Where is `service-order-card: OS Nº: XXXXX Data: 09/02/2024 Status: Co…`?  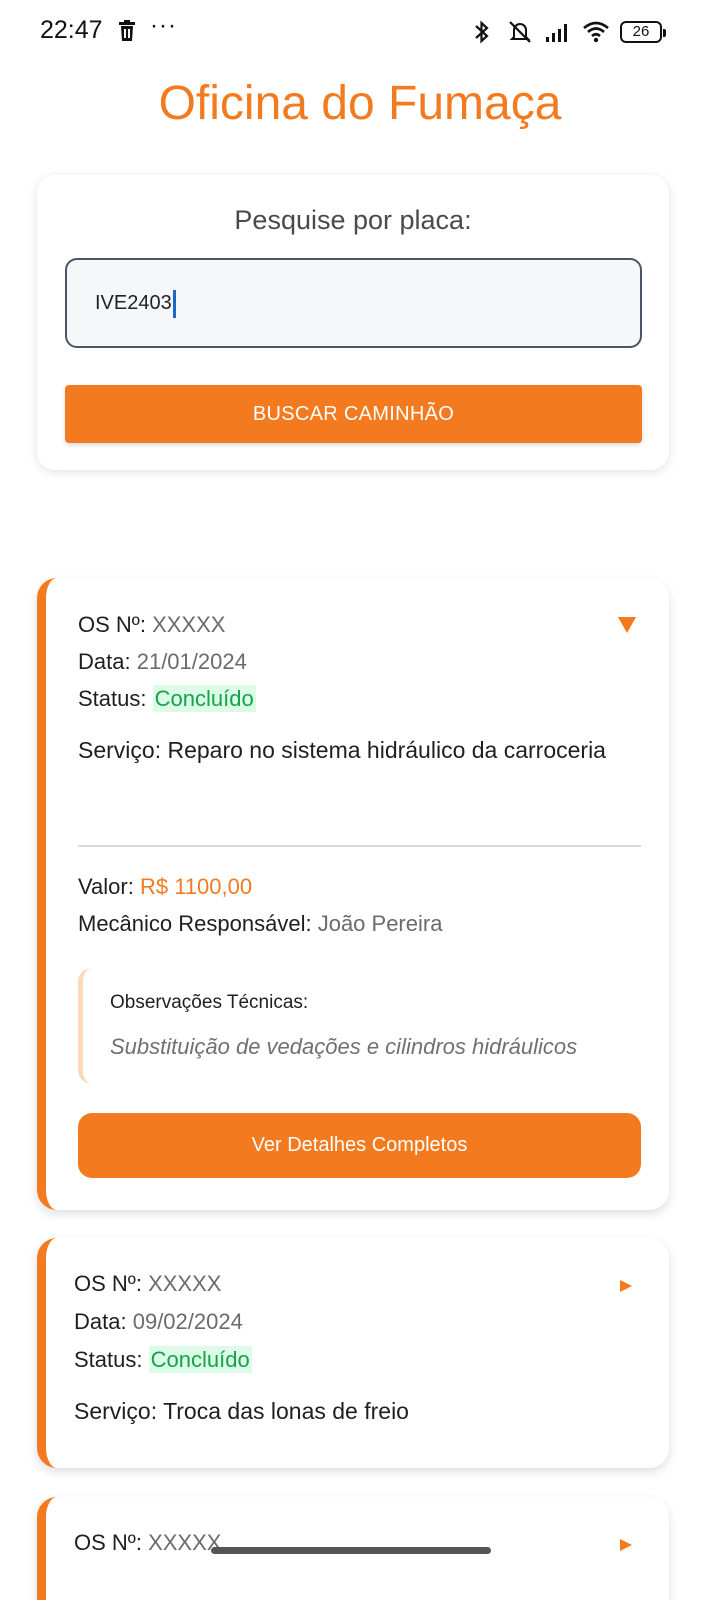
service-order-card: OS Nº: XXXXX Data: 09/02/2024 Status: Co… is located at coordinates (353, 1353).